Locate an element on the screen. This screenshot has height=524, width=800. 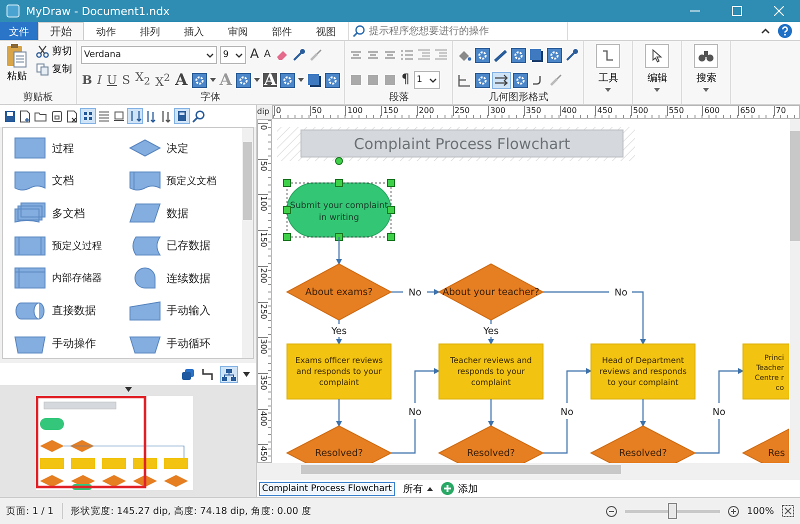
format-button: S is located at coordinates (126, 80).